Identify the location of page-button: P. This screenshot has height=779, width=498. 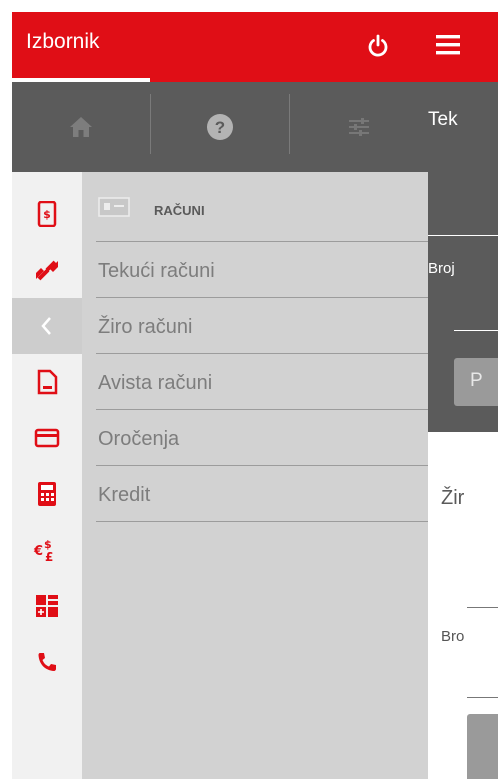
(476, 382).